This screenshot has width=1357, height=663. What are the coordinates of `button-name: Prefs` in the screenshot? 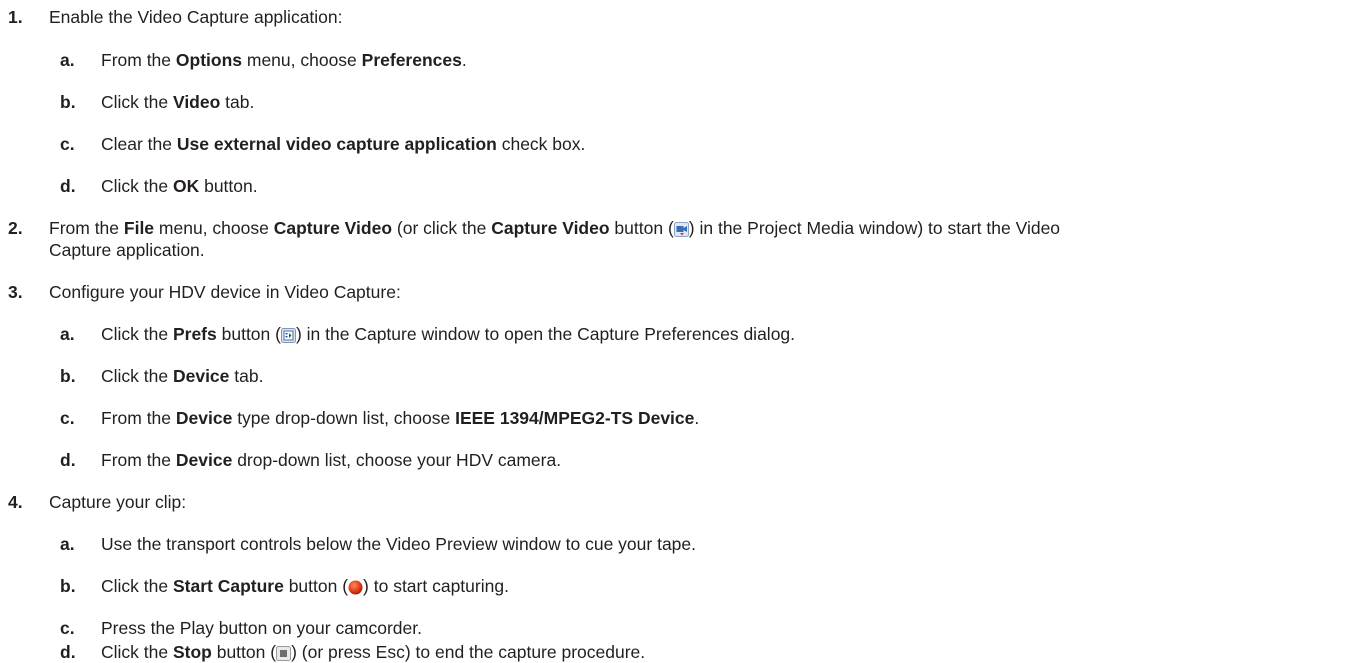 It's located at (194, 334).